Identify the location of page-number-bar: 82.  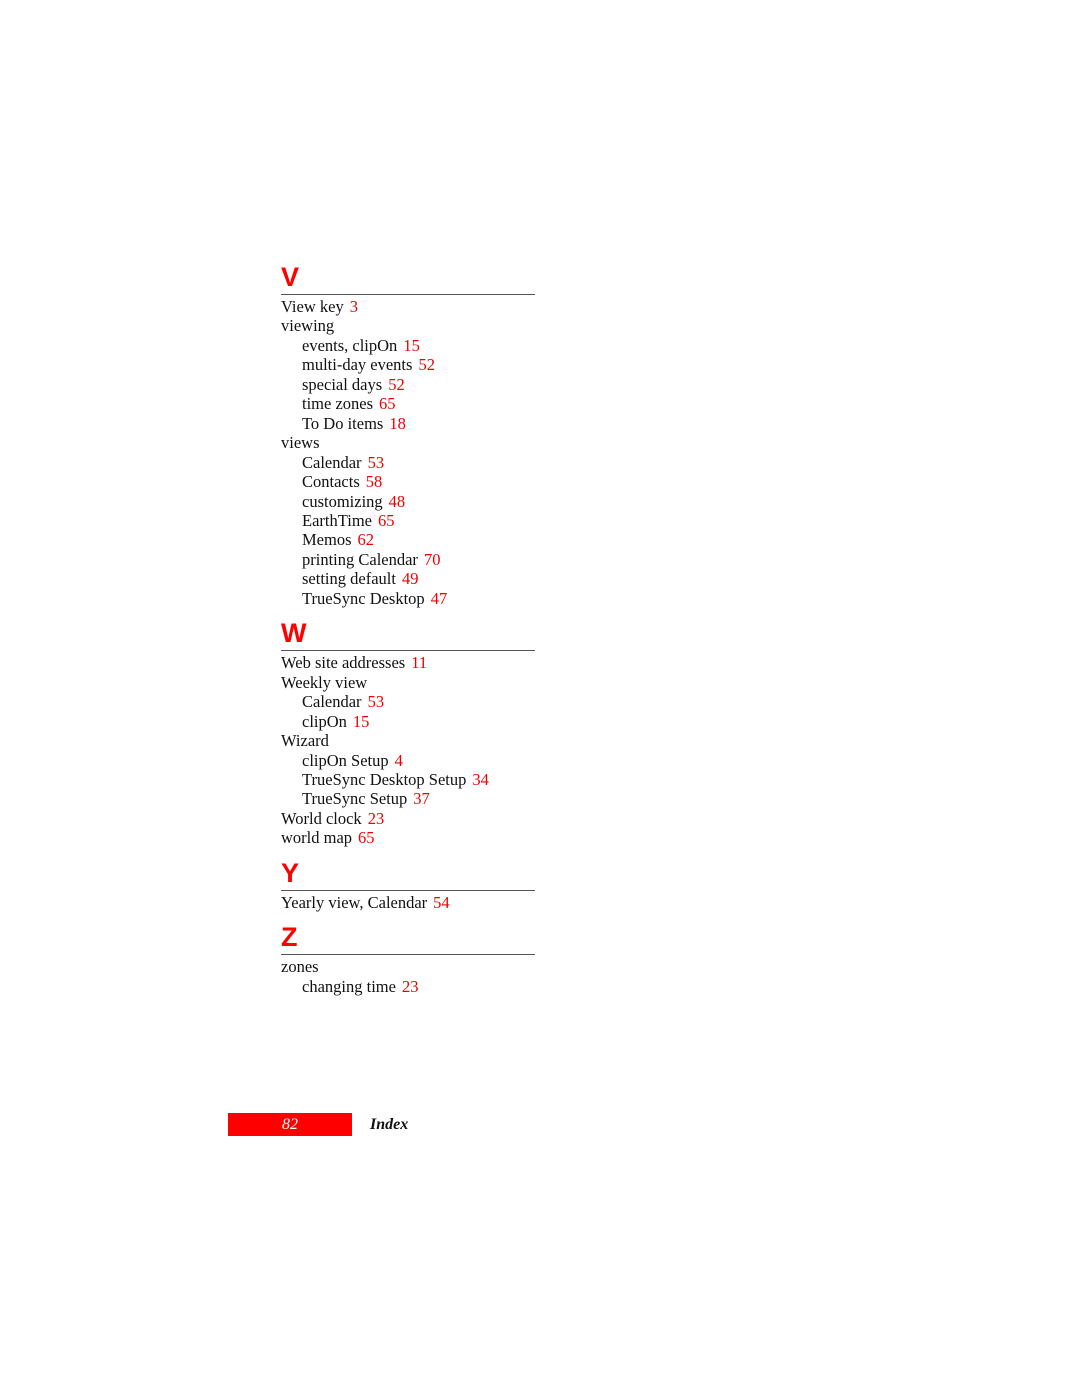
(290, 1124).